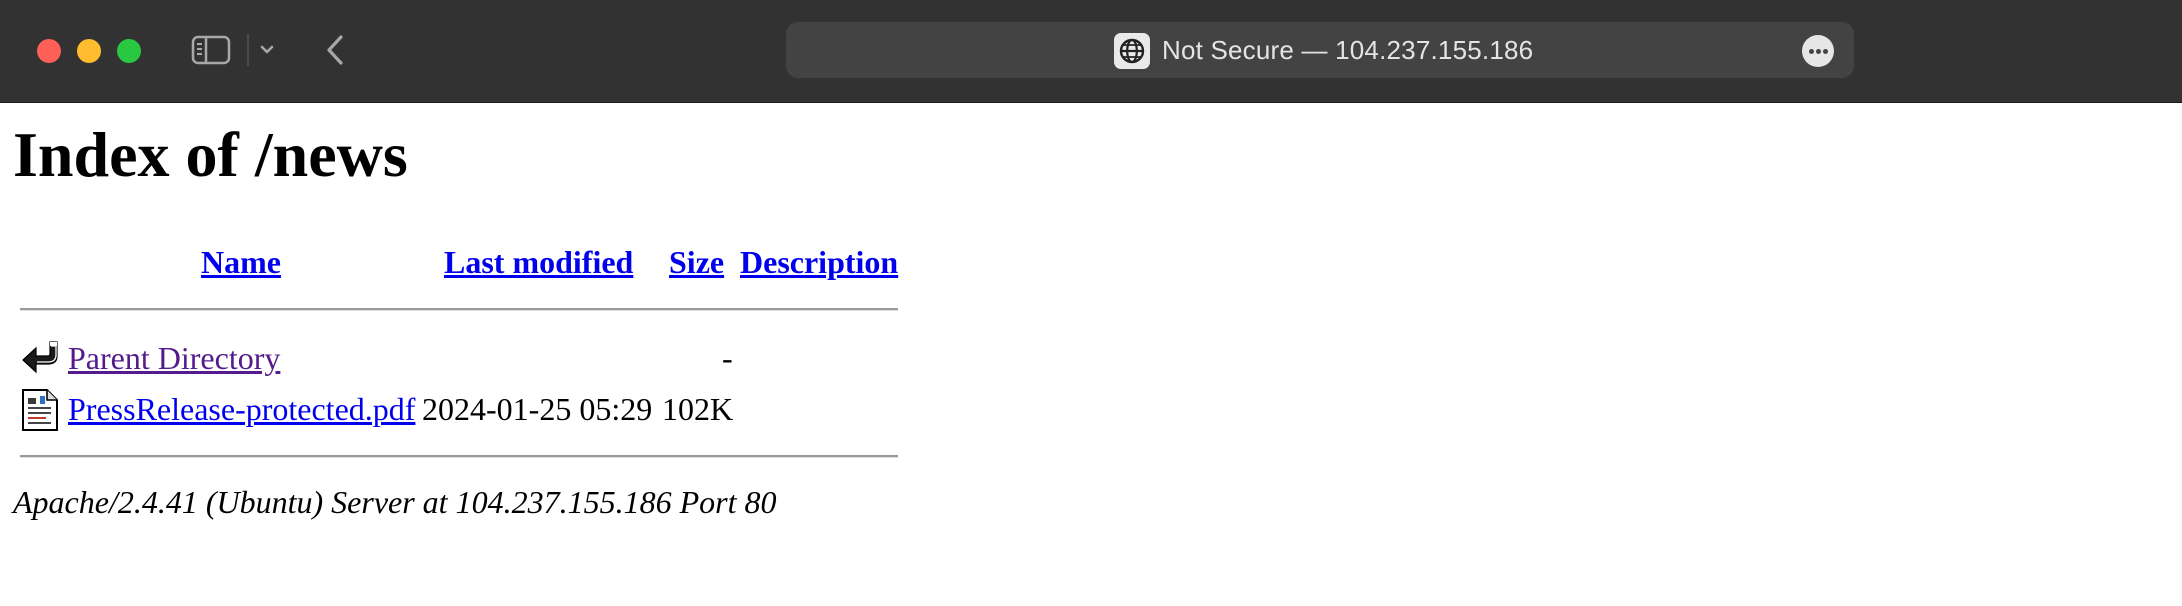  What do you see at coordinates (174, 358) in the screenshot?
I see `parent-directory-link: Parent Directory` at bounding box center [174, 358].